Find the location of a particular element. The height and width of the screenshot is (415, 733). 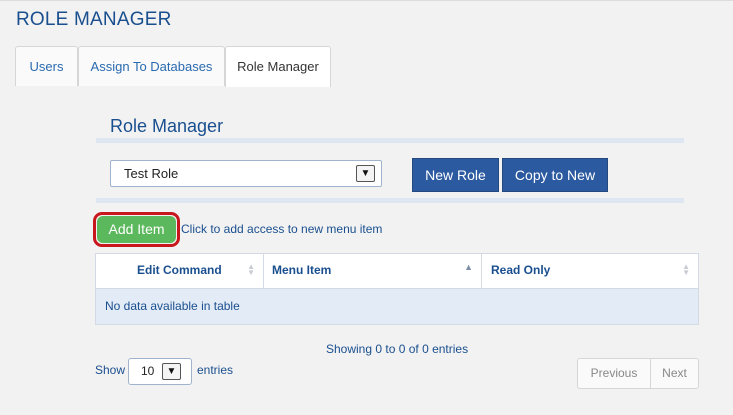

column-header-label: Edit Command is located at coordinates (179, 270).